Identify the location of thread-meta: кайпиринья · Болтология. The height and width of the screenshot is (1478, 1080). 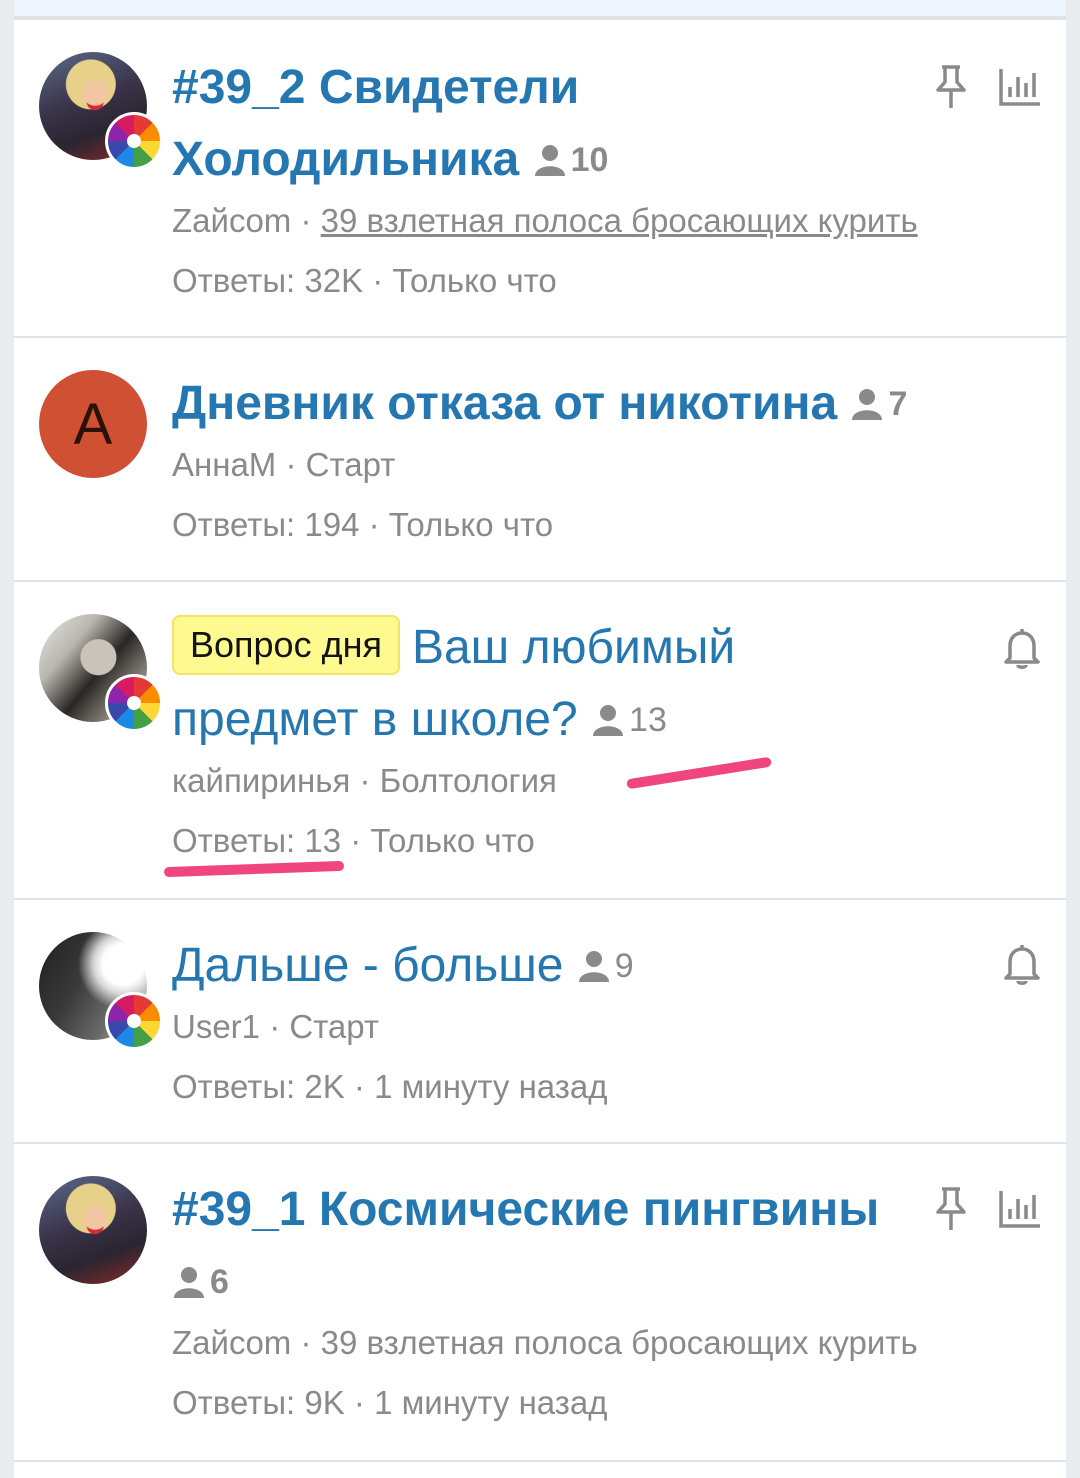
(364, 781).